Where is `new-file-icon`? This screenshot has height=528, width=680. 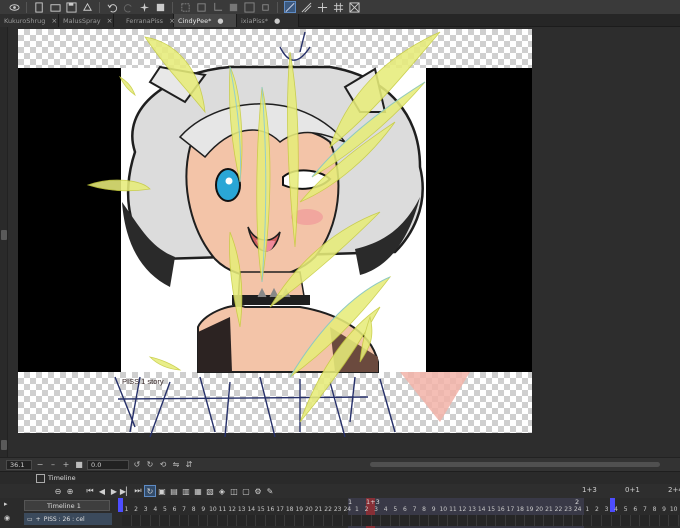
new-file-icon is located at coordinates (39, 7).